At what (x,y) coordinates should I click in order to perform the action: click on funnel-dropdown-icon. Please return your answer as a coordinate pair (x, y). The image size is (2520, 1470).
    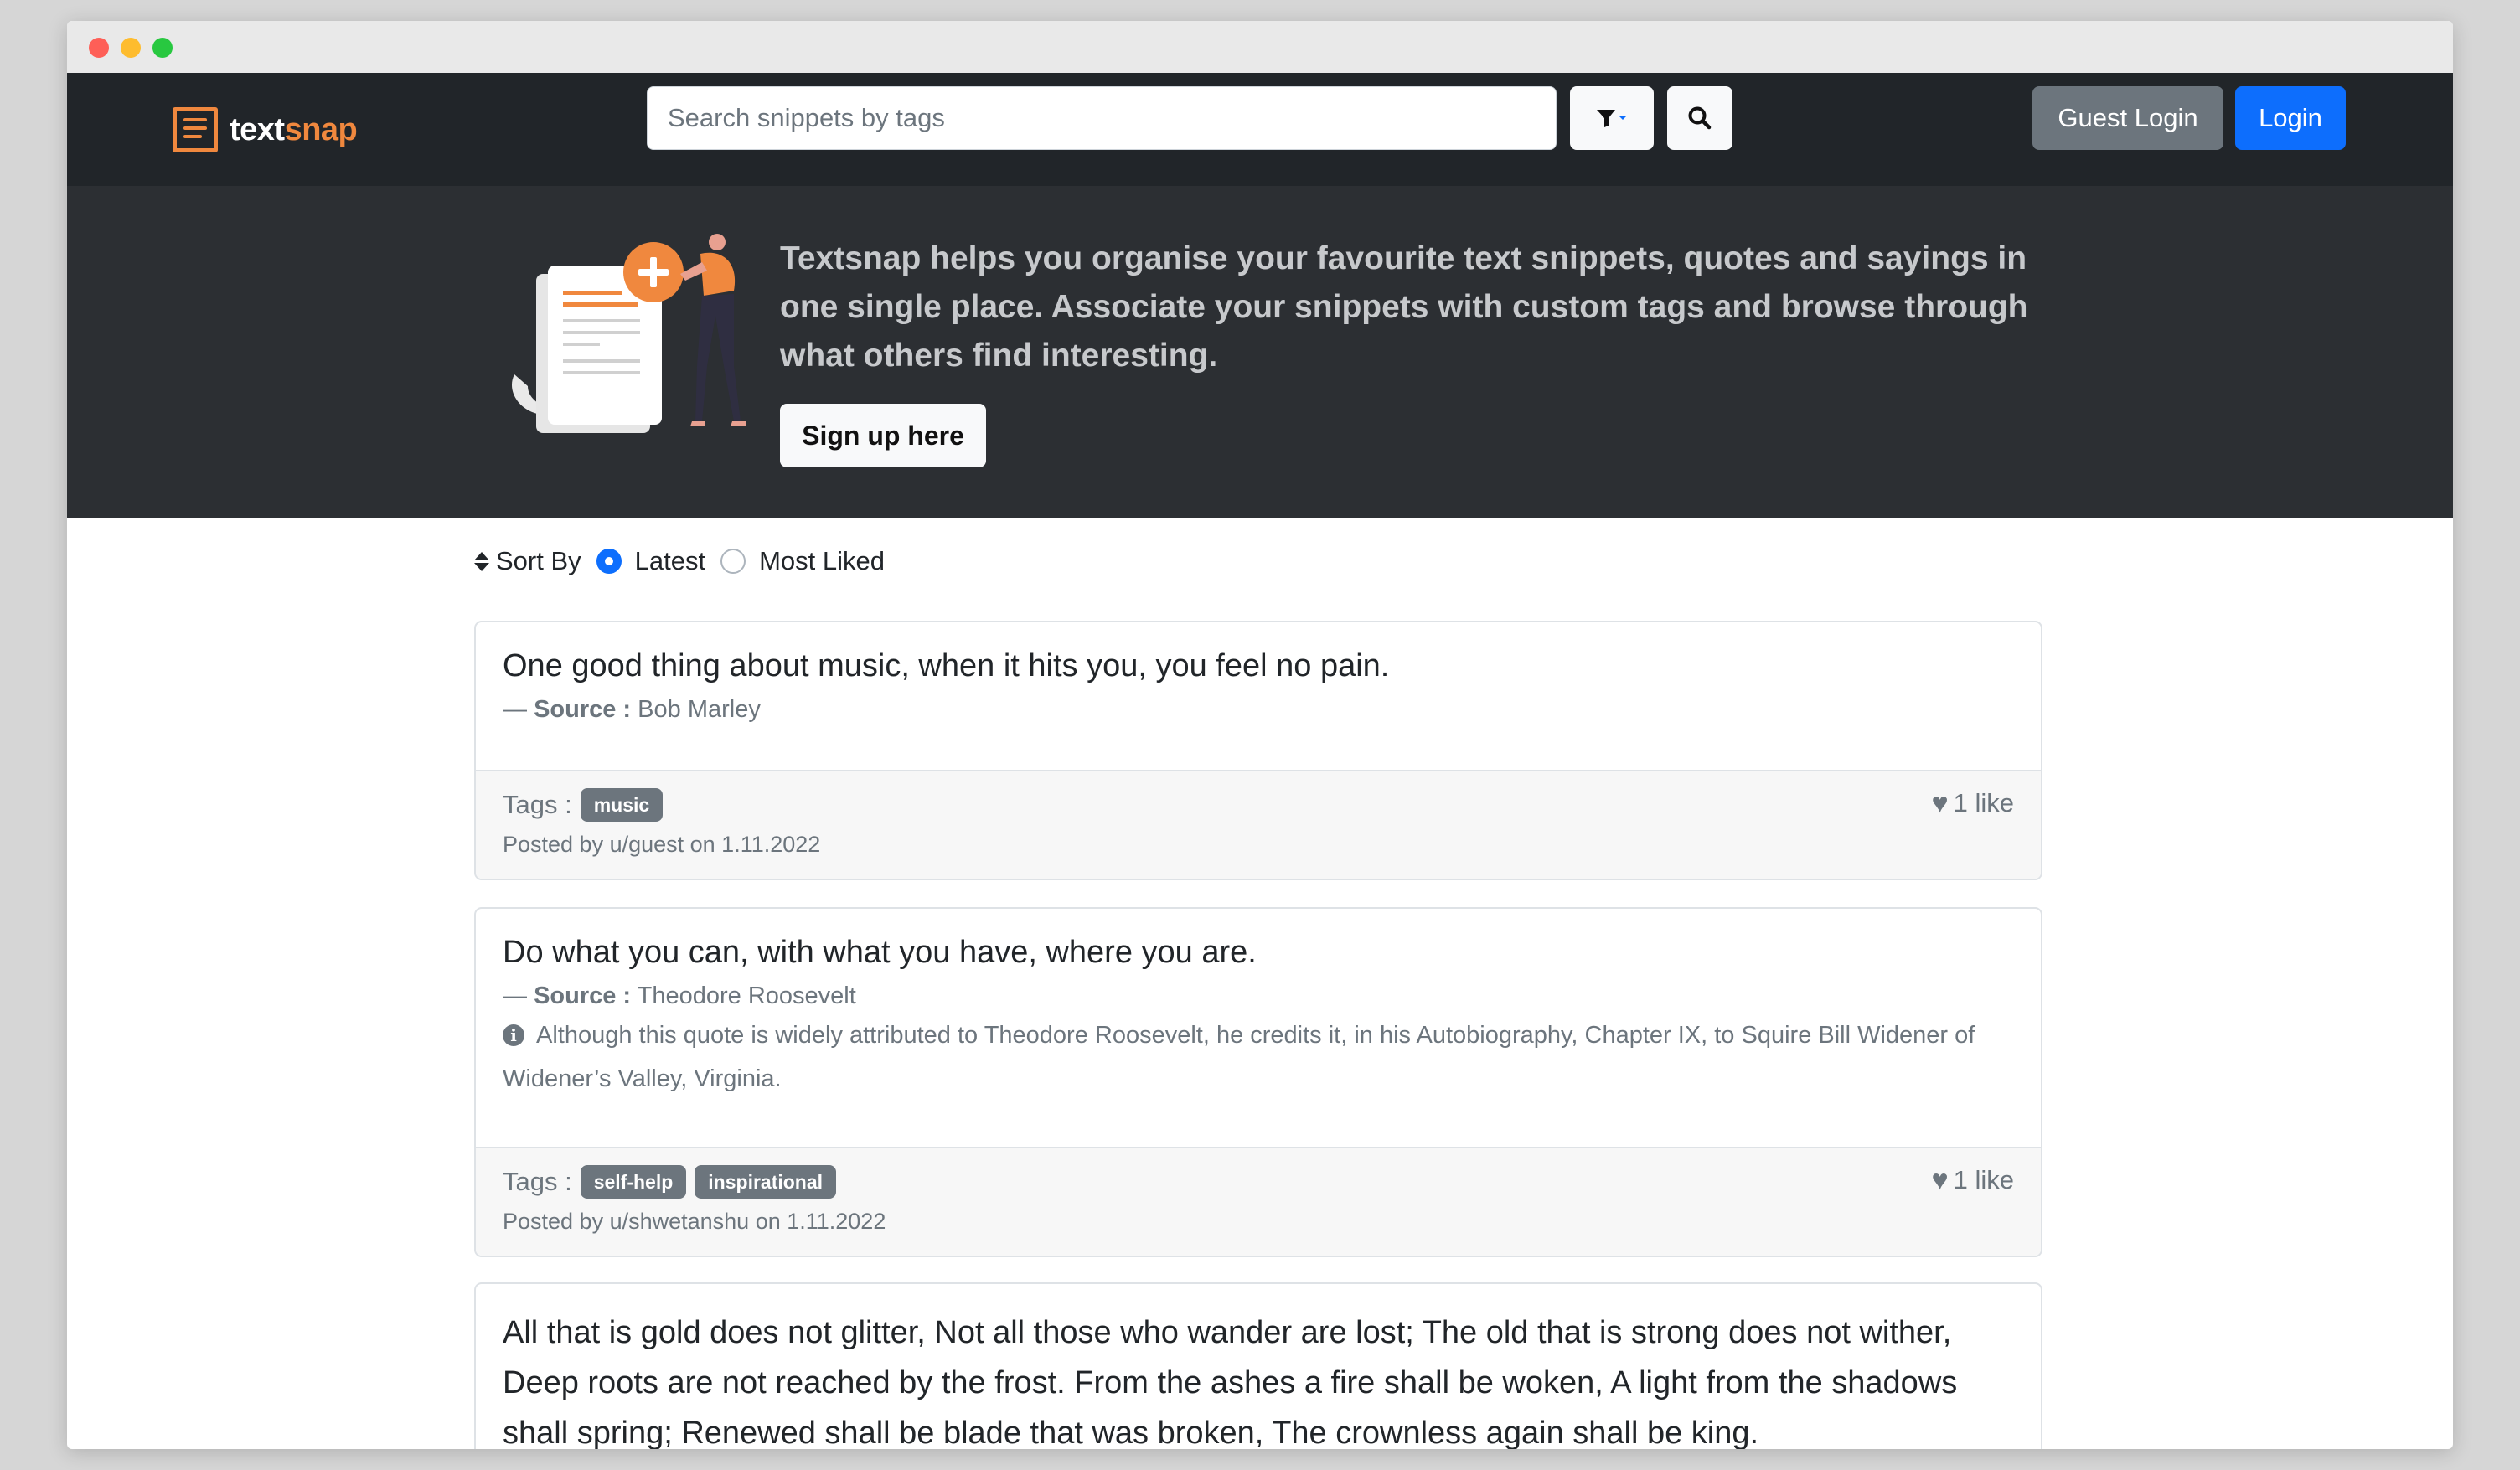
    Looking at the image, I should click on (1612, 119).